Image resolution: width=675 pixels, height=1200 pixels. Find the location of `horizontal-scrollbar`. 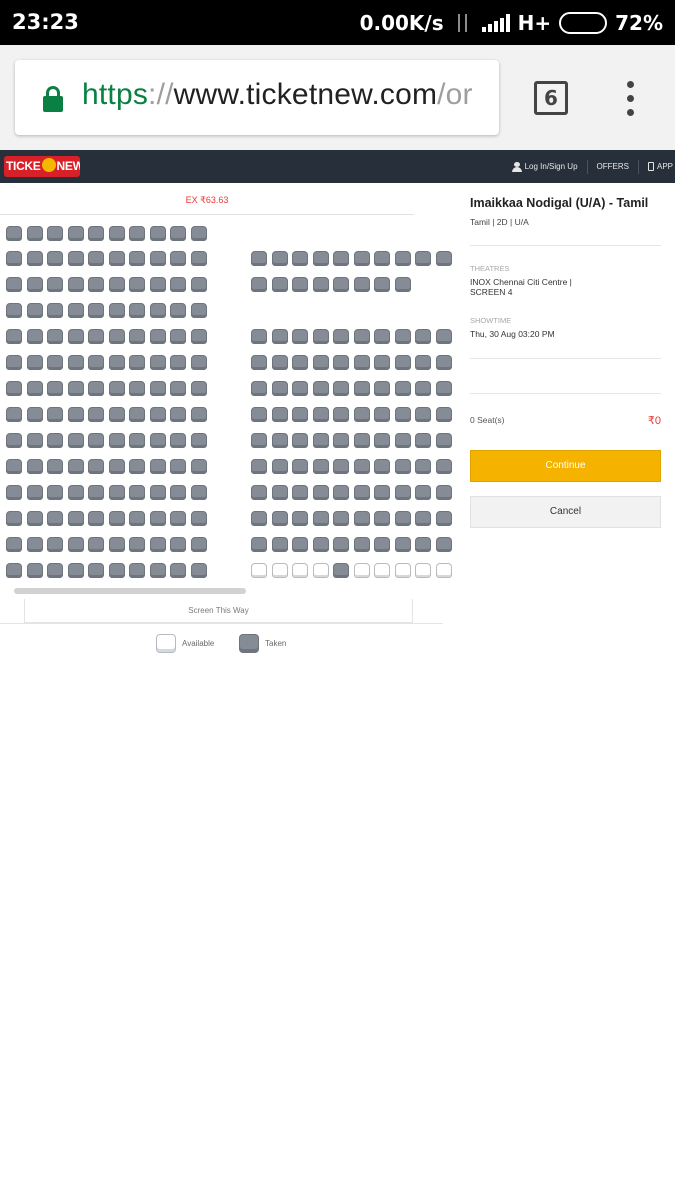

horizontal-scrollbar is located at coordinates (130, 591).